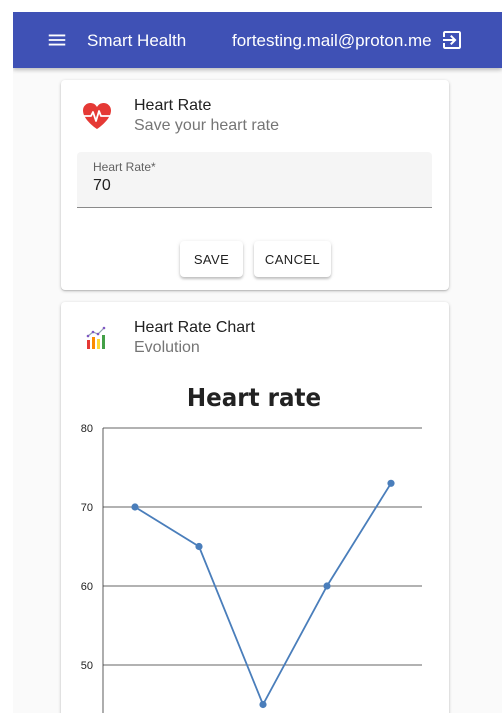 The image size is (502, 713). I want to click on menu-icon, so click(57, 40).